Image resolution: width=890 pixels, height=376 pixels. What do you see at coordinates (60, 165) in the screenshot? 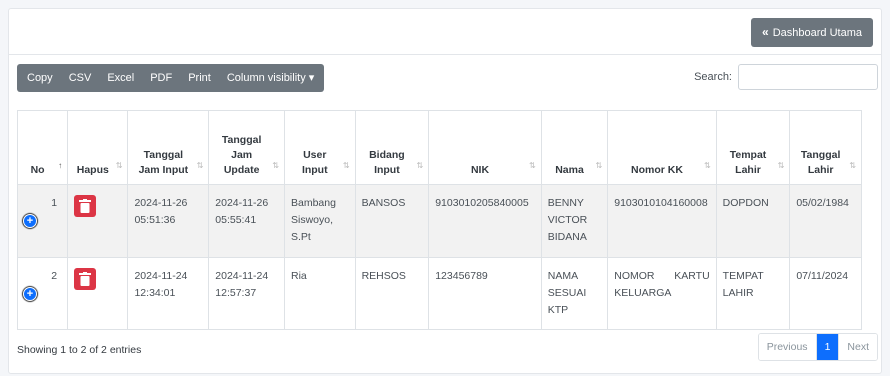
I see `sort-asc-icon: ↑` at bounding box center [60, 165].